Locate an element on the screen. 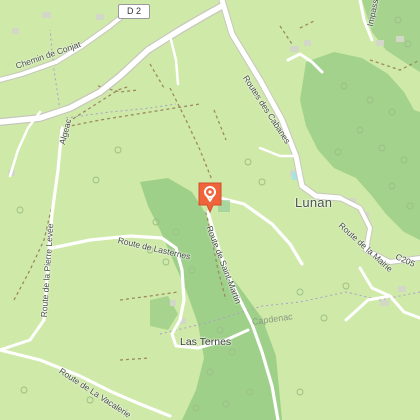  road-shield-d2: D 2 is located at coordinates (134, 11).